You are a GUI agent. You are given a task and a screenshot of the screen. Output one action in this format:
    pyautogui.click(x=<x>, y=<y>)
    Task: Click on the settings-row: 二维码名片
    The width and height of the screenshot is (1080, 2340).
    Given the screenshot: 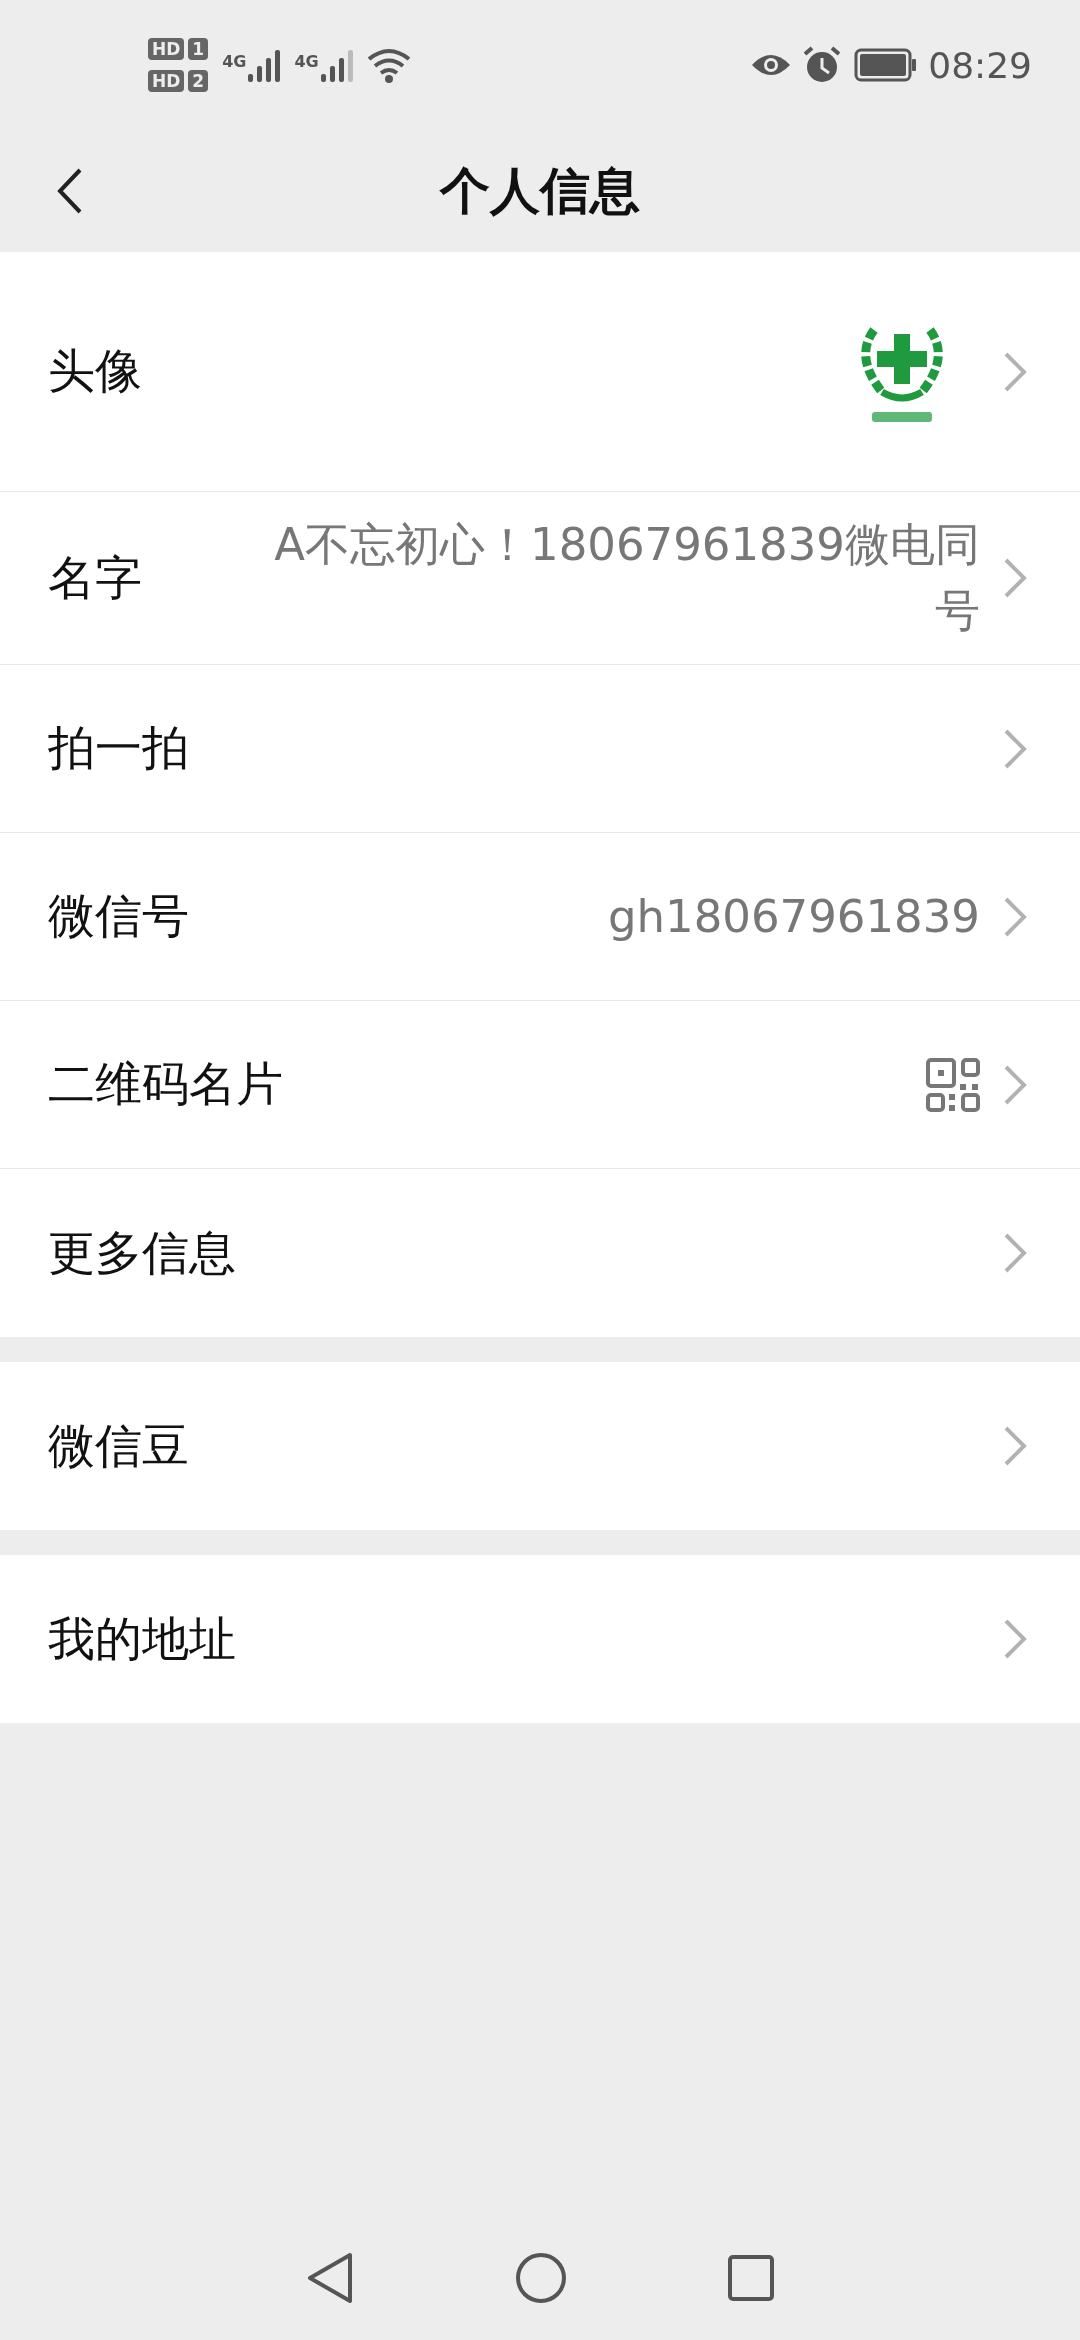 What is the action you would take?
    pyautogui.click(x=540, y=1085)
    